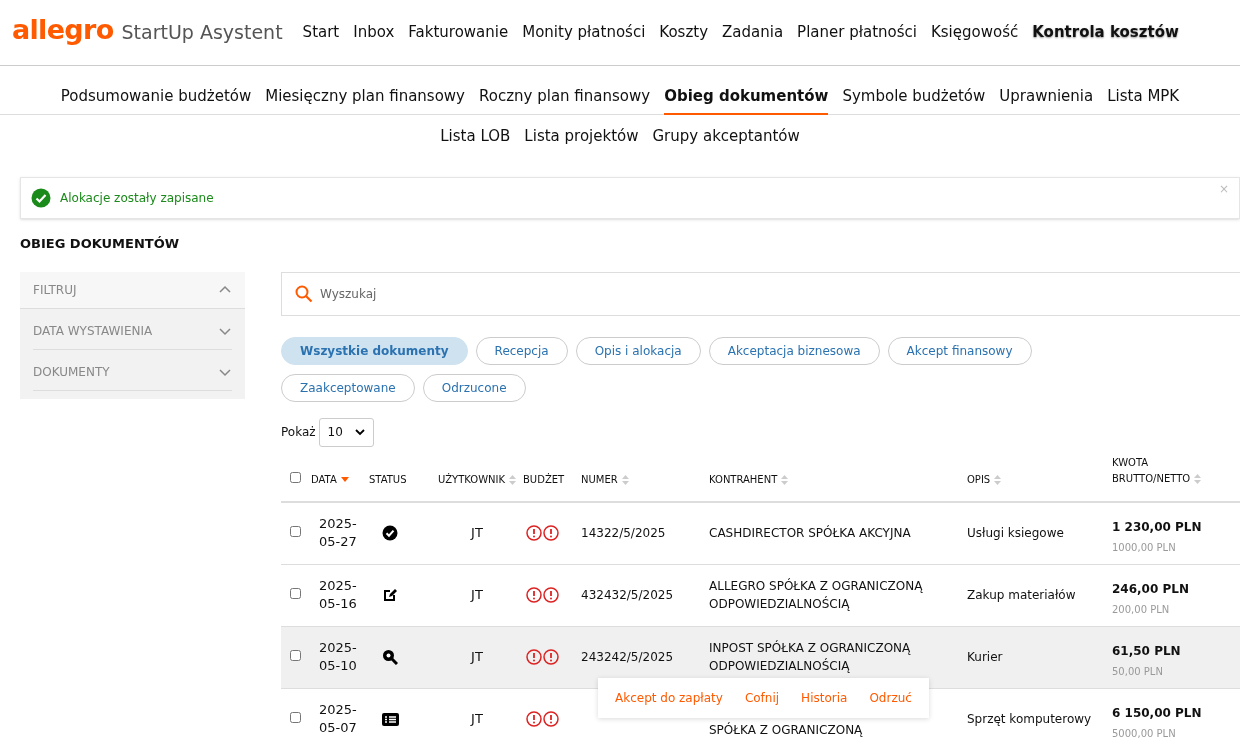  Describe the element at coordinates (458, 32) in the screenshot. I see `nav-link: Fakturowanie` at that location.